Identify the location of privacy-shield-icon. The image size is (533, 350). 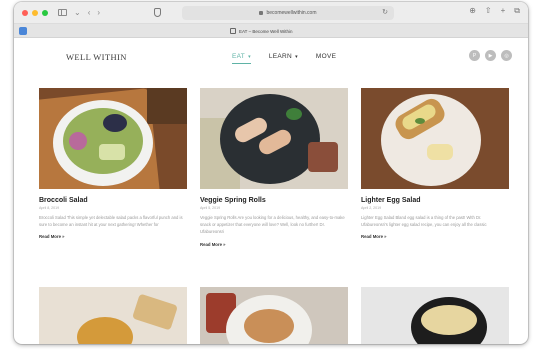
(157, 12).